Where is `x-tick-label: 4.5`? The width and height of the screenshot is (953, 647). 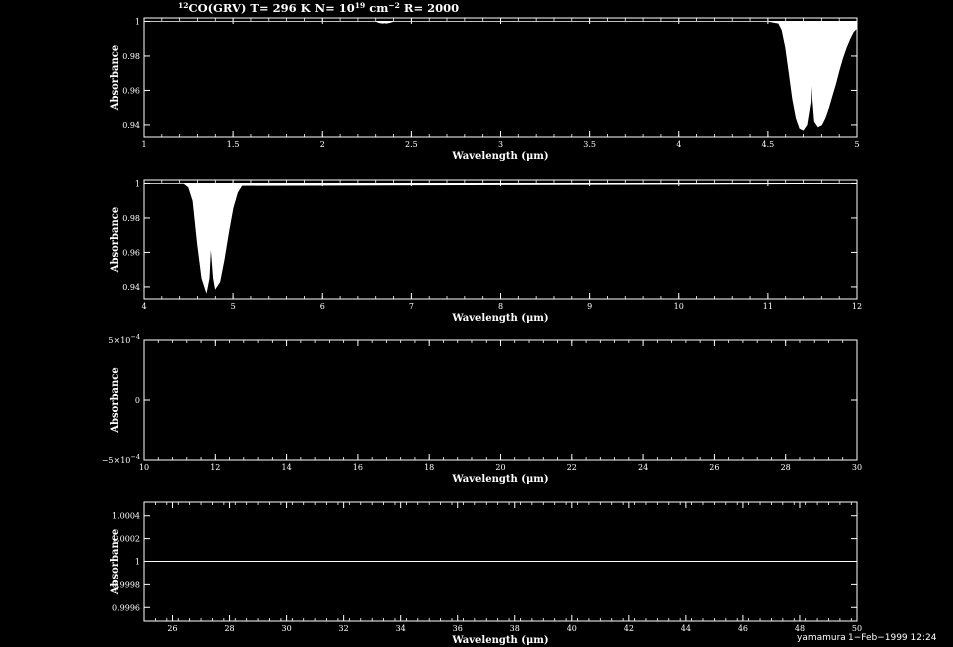
x-tick-label: 4.5 is located at coordinates (768, 144).